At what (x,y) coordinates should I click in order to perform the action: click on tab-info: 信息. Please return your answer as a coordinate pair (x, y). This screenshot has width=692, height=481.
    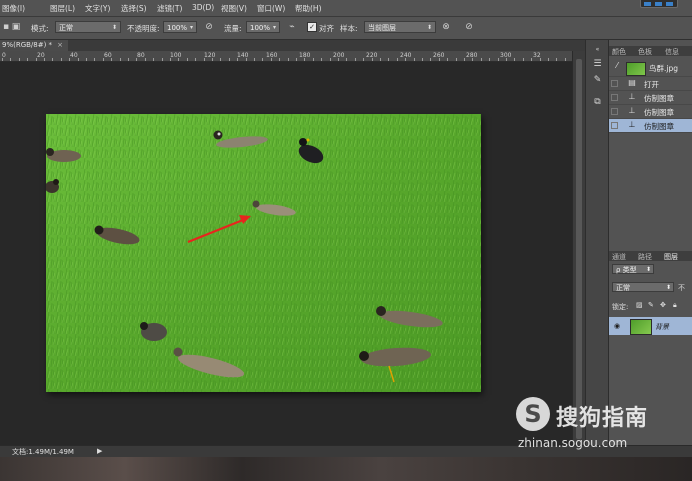
    Looking at the image, I should click on (672, 52).